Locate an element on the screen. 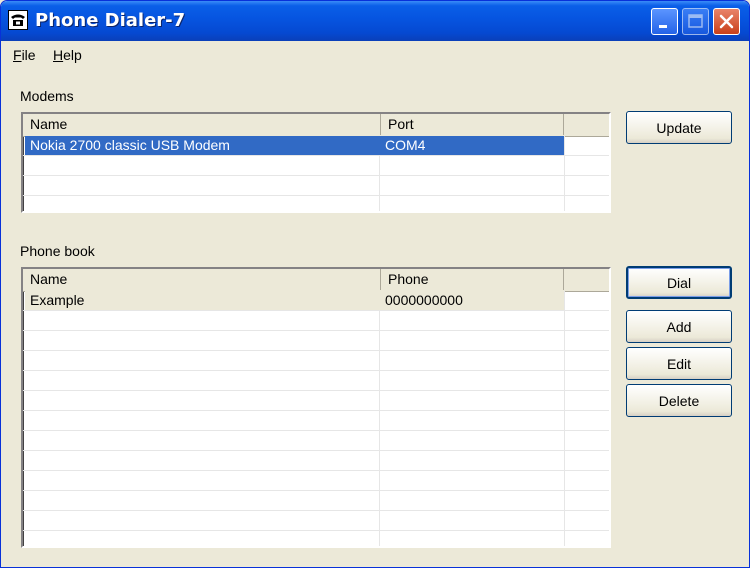 This screenshot has width=750, height=568. modems-list-rows: Nokia 2700 classic USB Modem COM4 is located at coordinates (316, 173).